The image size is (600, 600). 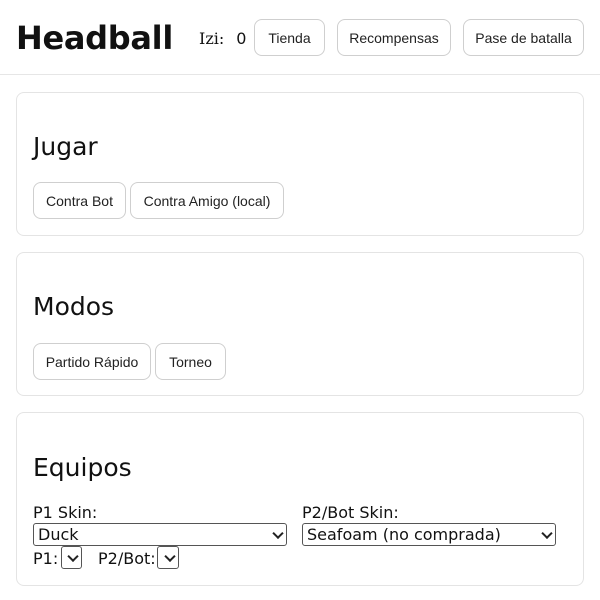 I want to click on rewards-button: Recompensas, so click(x=394, y=37).